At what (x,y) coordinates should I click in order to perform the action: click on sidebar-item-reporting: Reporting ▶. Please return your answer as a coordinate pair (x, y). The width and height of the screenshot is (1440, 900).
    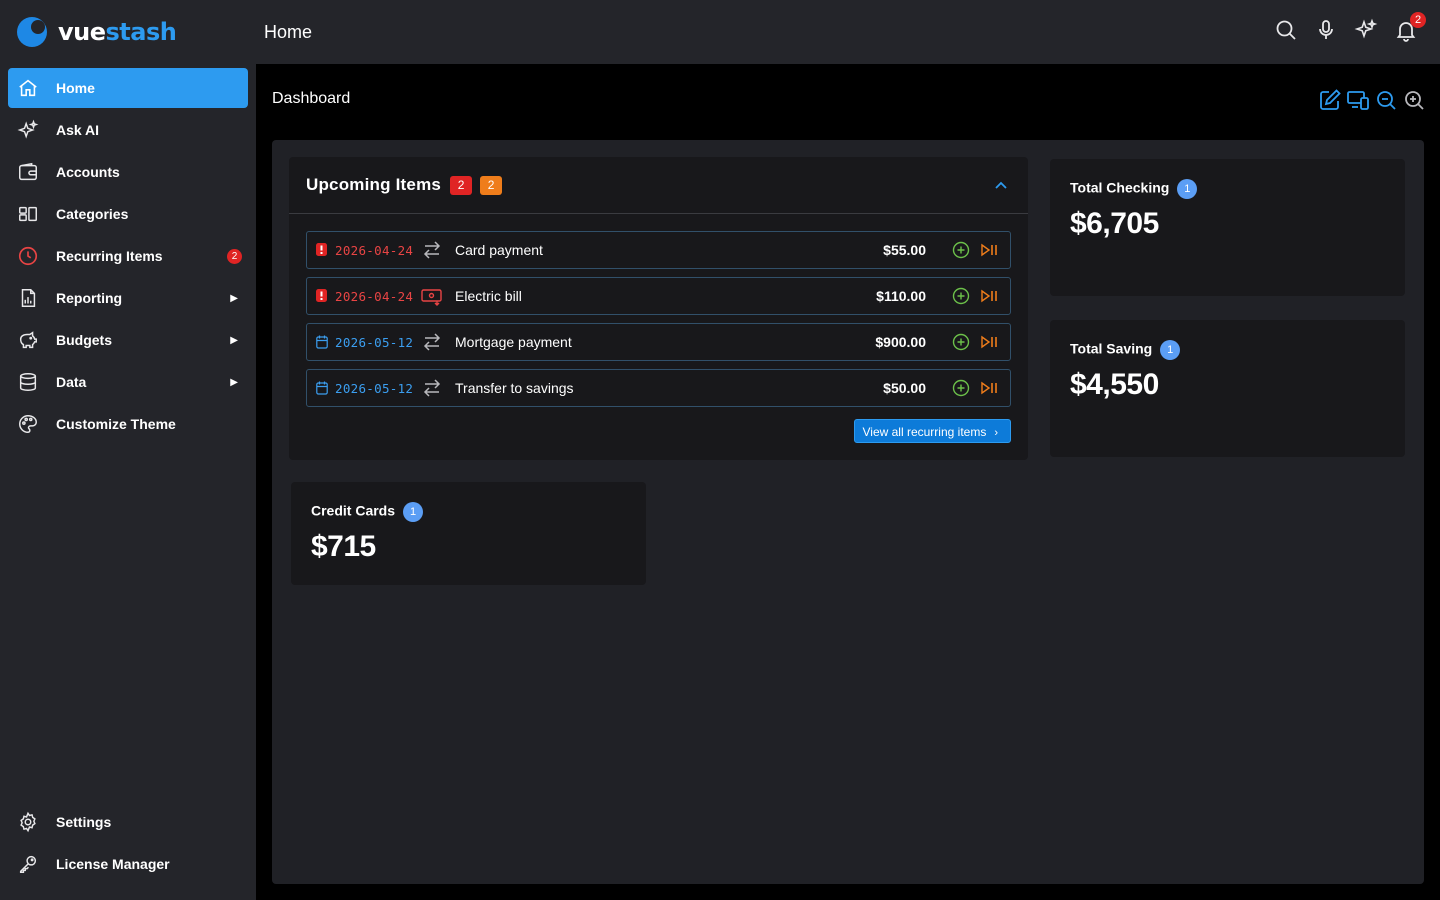
    Looking at the image, I should click on (128, 298).